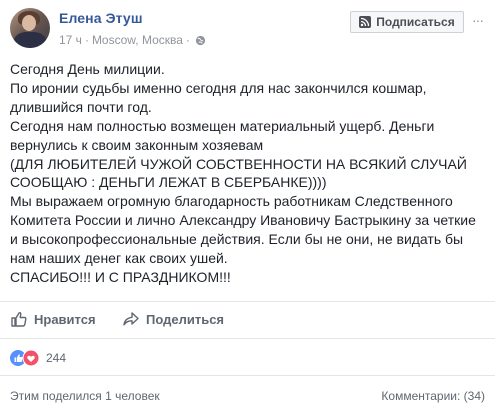  What do you see at coordinates (247, 319) in the screenshot?
I see `action-bar: Нравится Поделиться` at bounding box center [247, 319].